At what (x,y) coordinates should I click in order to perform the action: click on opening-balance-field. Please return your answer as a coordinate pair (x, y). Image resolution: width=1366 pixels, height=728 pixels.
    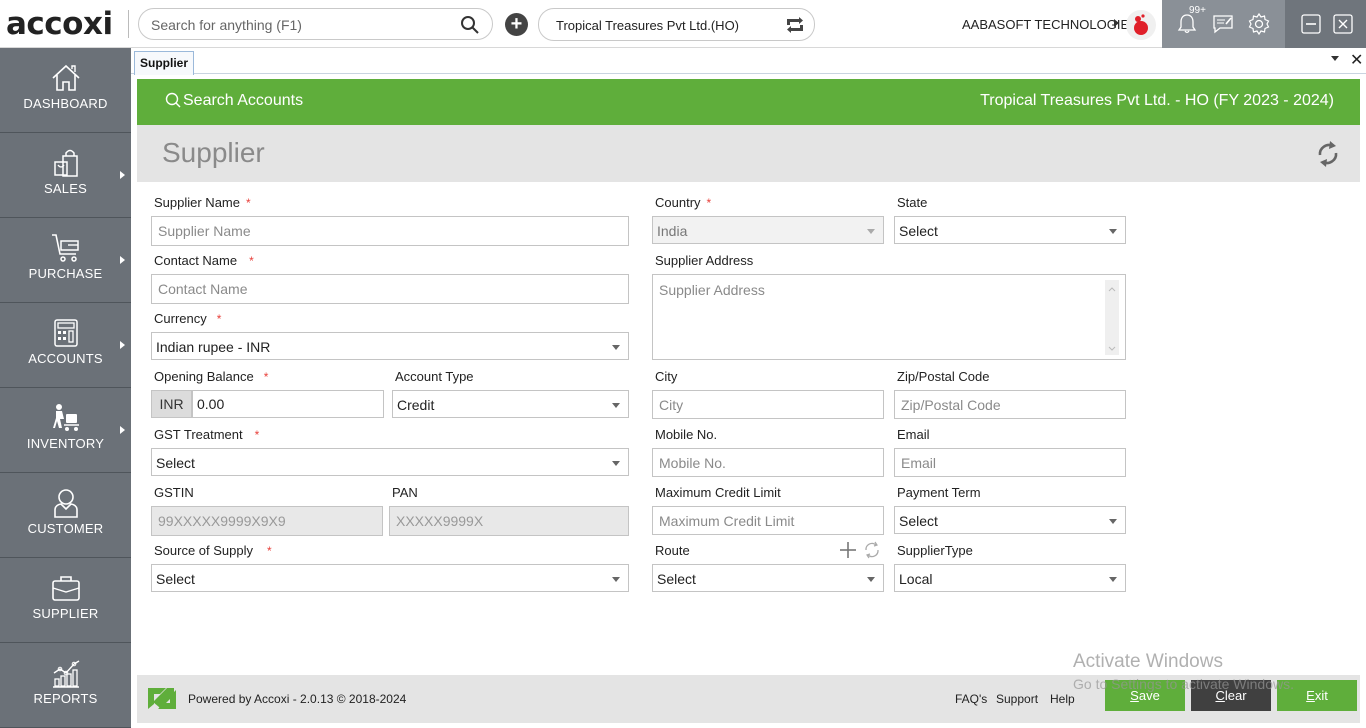
    Looking at the image, I should click on (288, 404).